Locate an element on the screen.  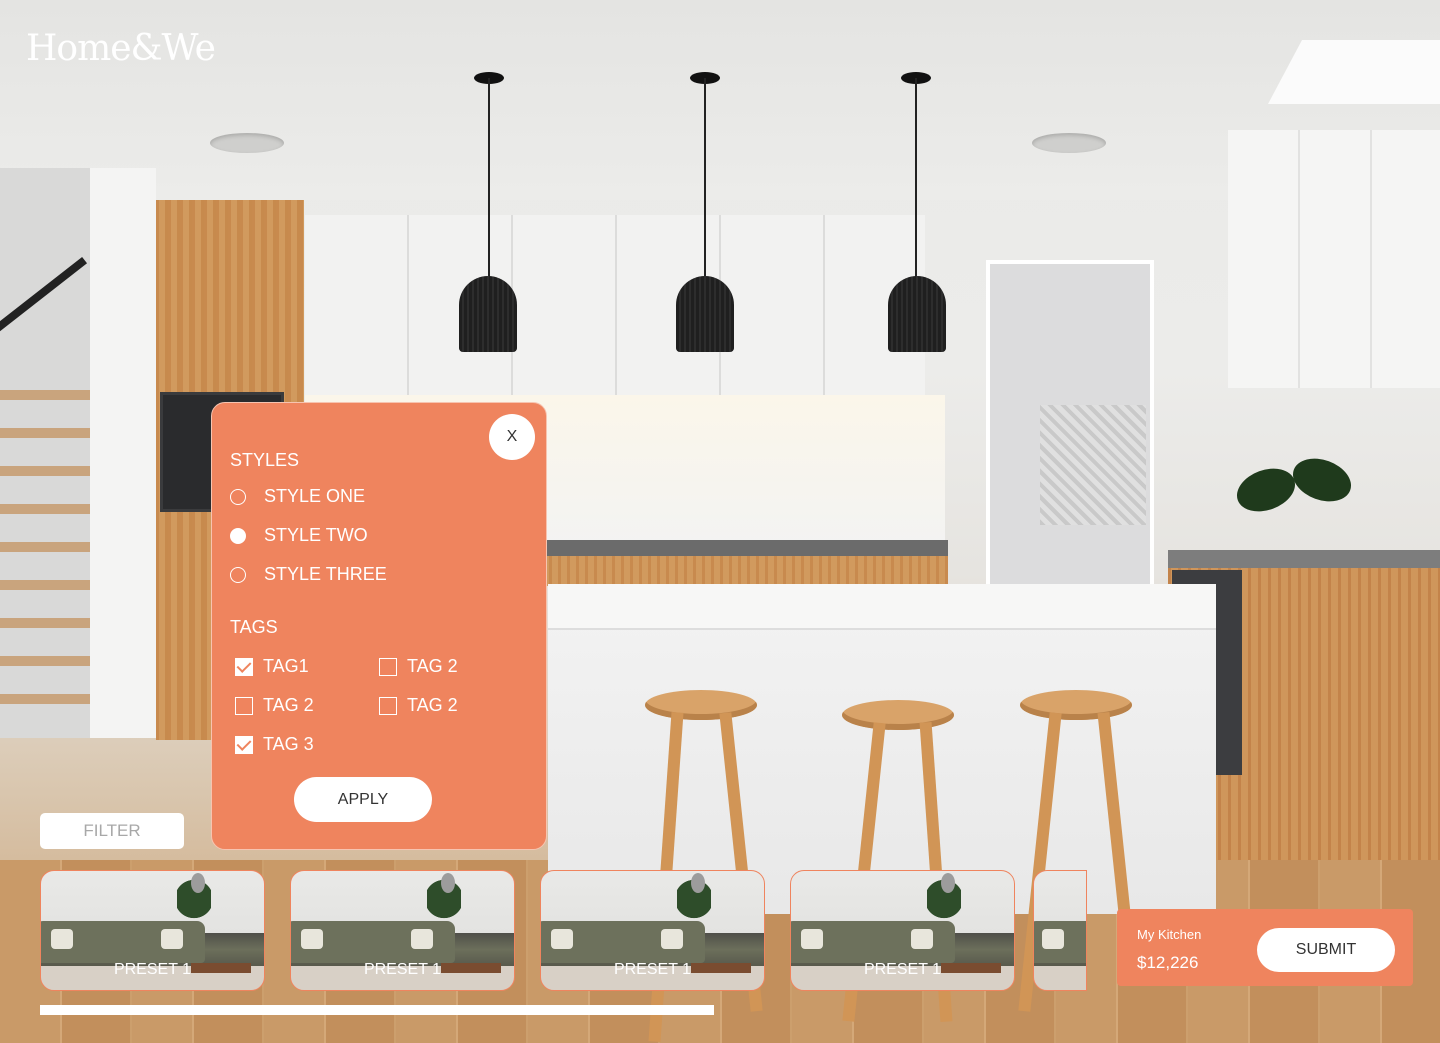
style-option: STYLE THREE is located at coordinates (308, 574).